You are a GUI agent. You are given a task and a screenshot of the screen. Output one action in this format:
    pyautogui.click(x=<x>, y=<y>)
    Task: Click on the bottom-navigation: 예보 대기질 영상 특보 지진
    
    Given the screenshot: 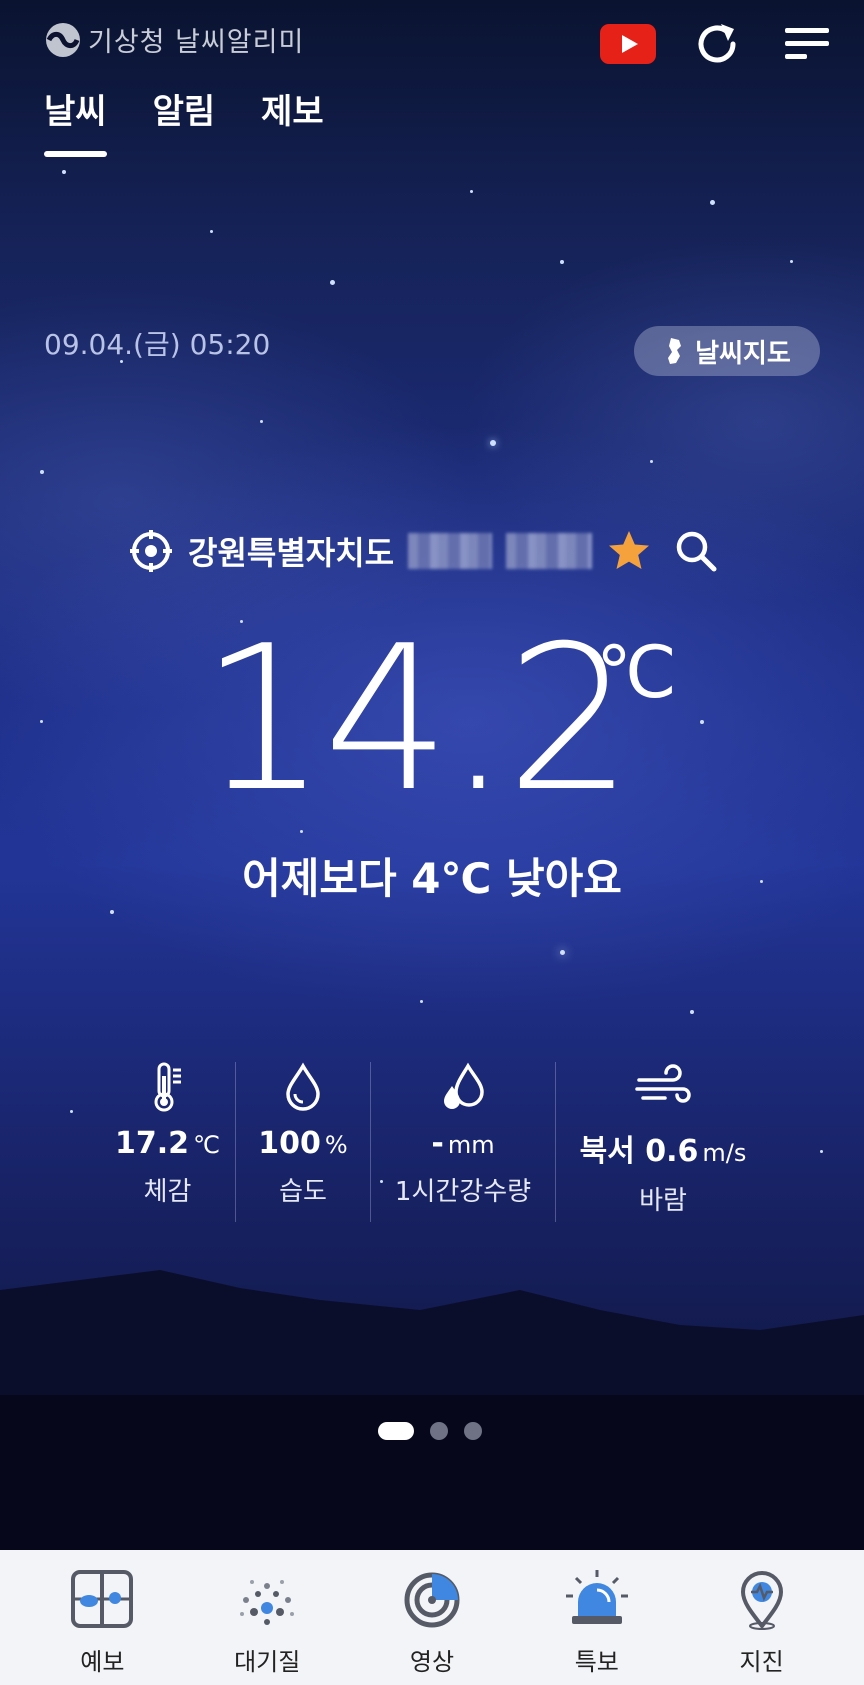 What is the action you would take?
    pyautogui.click(x=432, y=1617)
    